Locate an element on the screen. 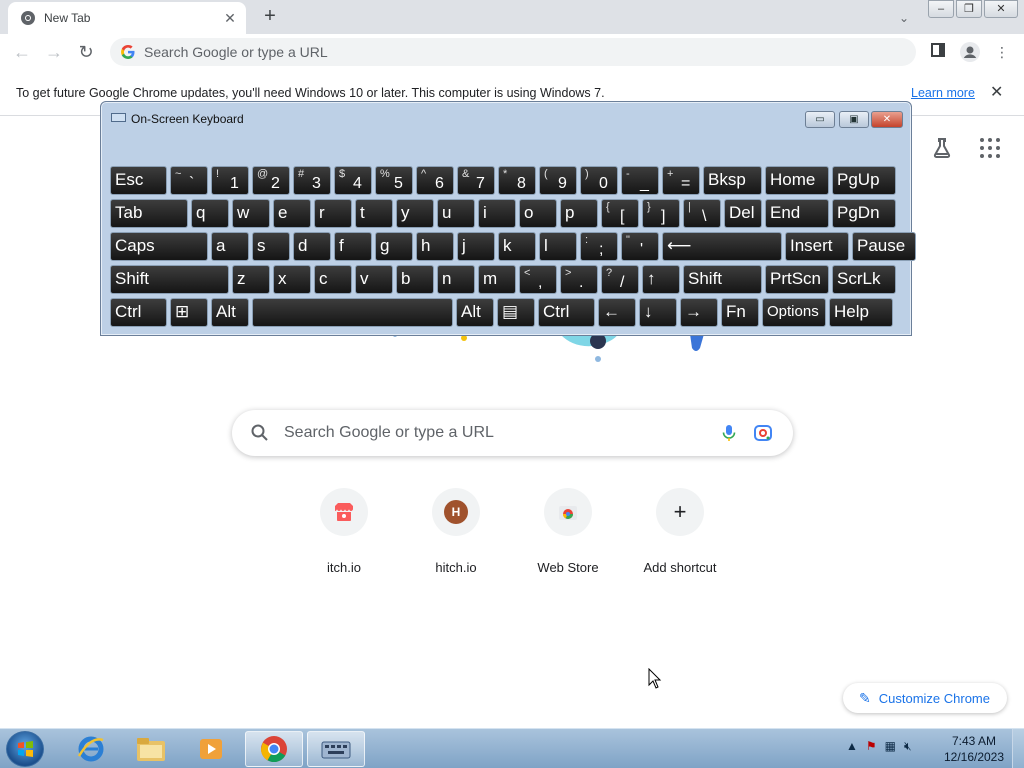 Image resolution: width=1024 pixels, height=768 pixels. chrome-taskbar-button is located at coordinates (274, 749).